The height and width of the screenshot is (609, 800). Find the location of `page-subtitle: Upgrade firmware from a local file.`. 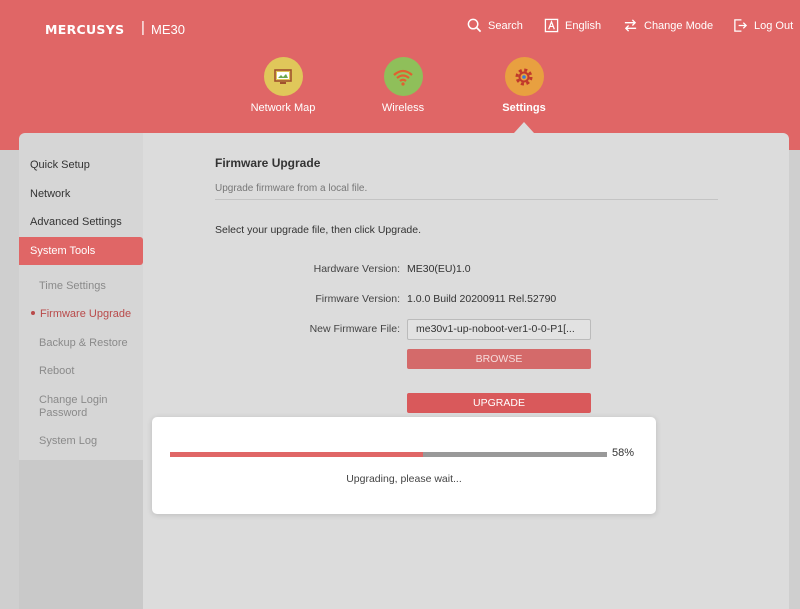

page-subtitle: Upgrade firmware from a local file. is located at coordinates (291, 188).